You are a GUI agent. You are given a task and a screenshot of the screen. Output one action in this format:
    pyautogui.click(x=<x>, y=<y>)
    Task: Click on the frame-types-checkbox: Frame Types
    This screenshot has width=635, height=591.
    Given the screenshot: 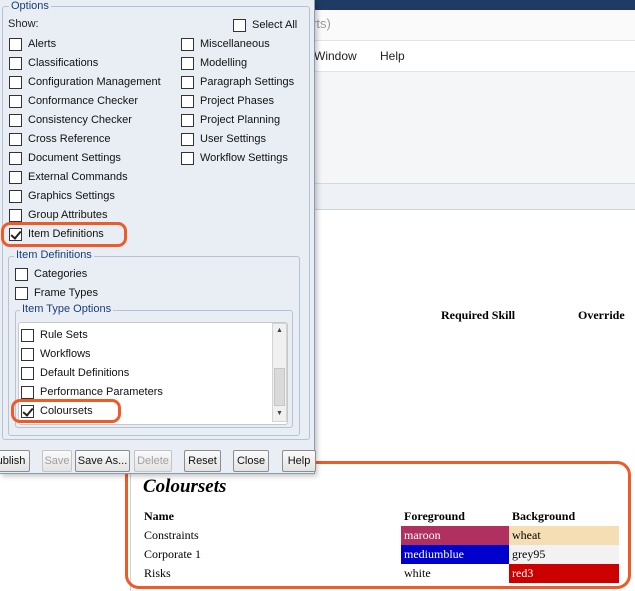 What is the action you would take?
    pyautogui.click(x=56, y=293)
    